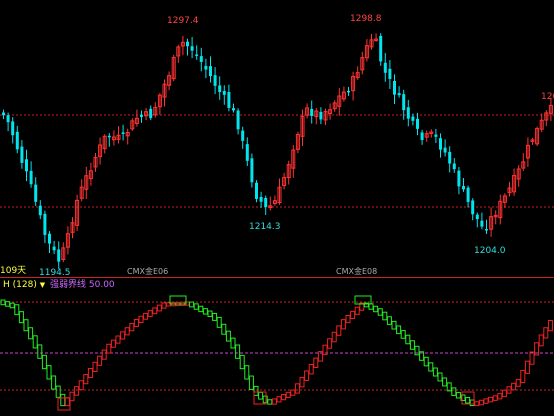 This screenshot has height=416, width=554. What do you see at coordinates (13, 271) in the screenshot?
I see `days-count-label: 109天` at bounding box center [13, 271].